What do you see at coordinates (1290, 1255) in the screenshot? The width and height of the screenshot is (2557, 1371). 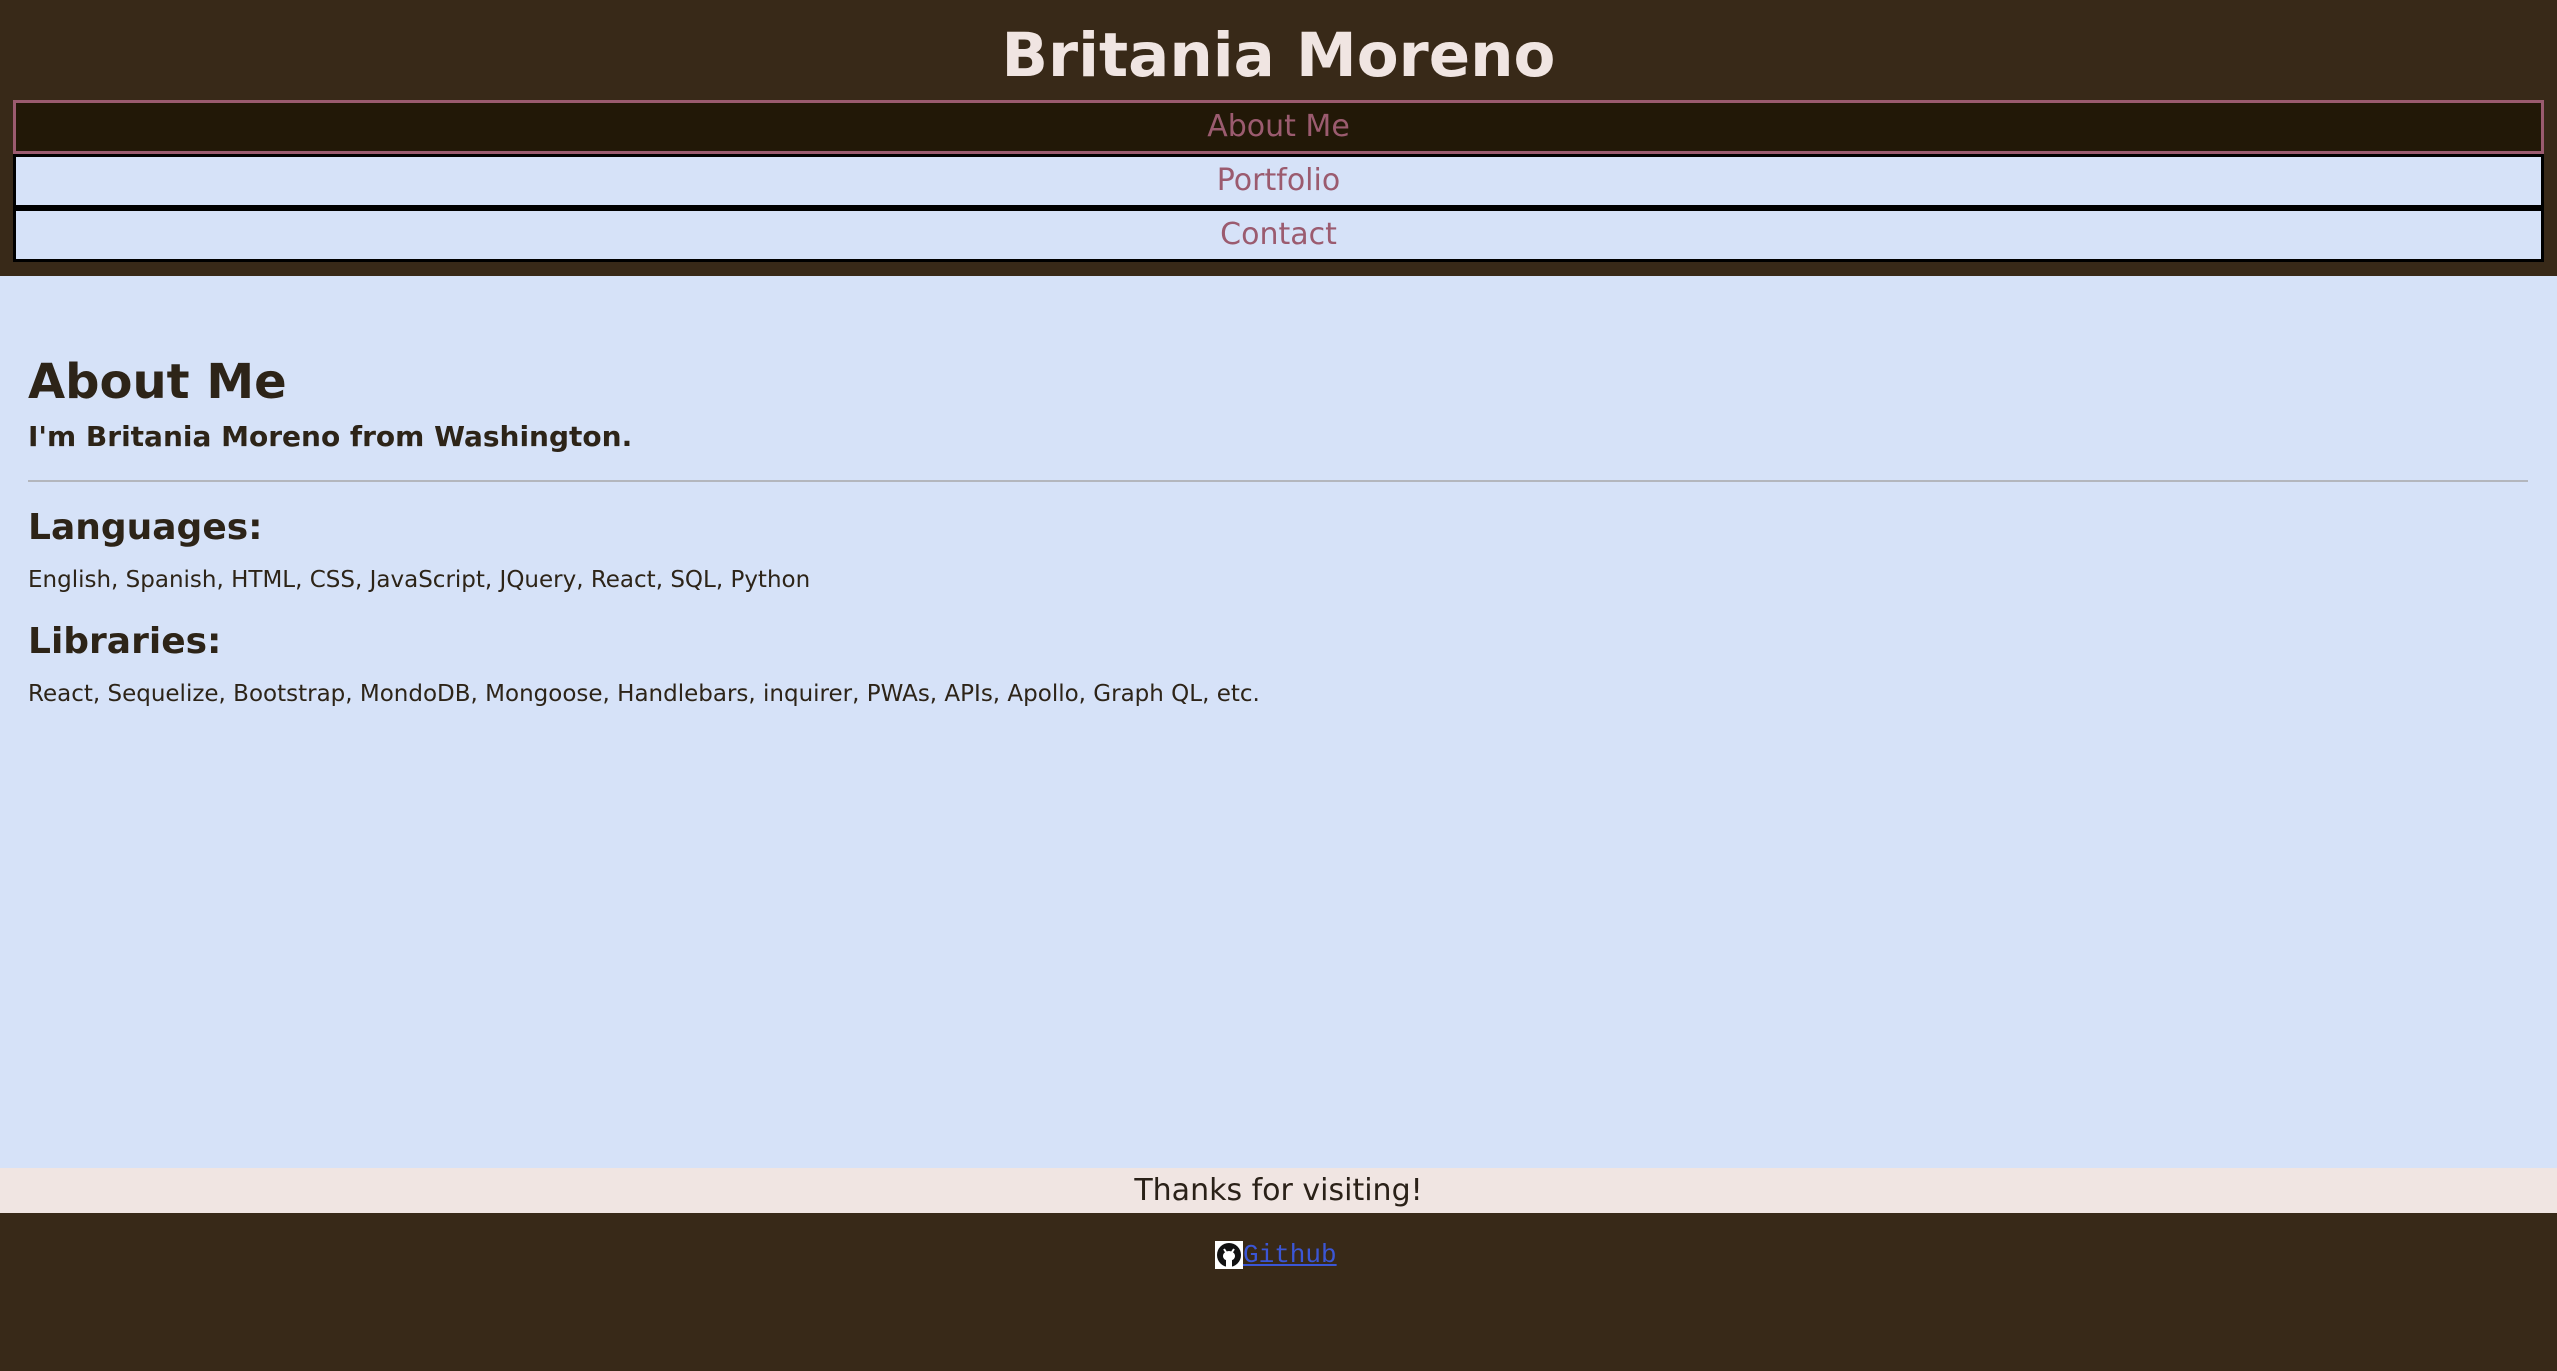 I see `github-link-label: Github` at bounding box center [1290, 1255].